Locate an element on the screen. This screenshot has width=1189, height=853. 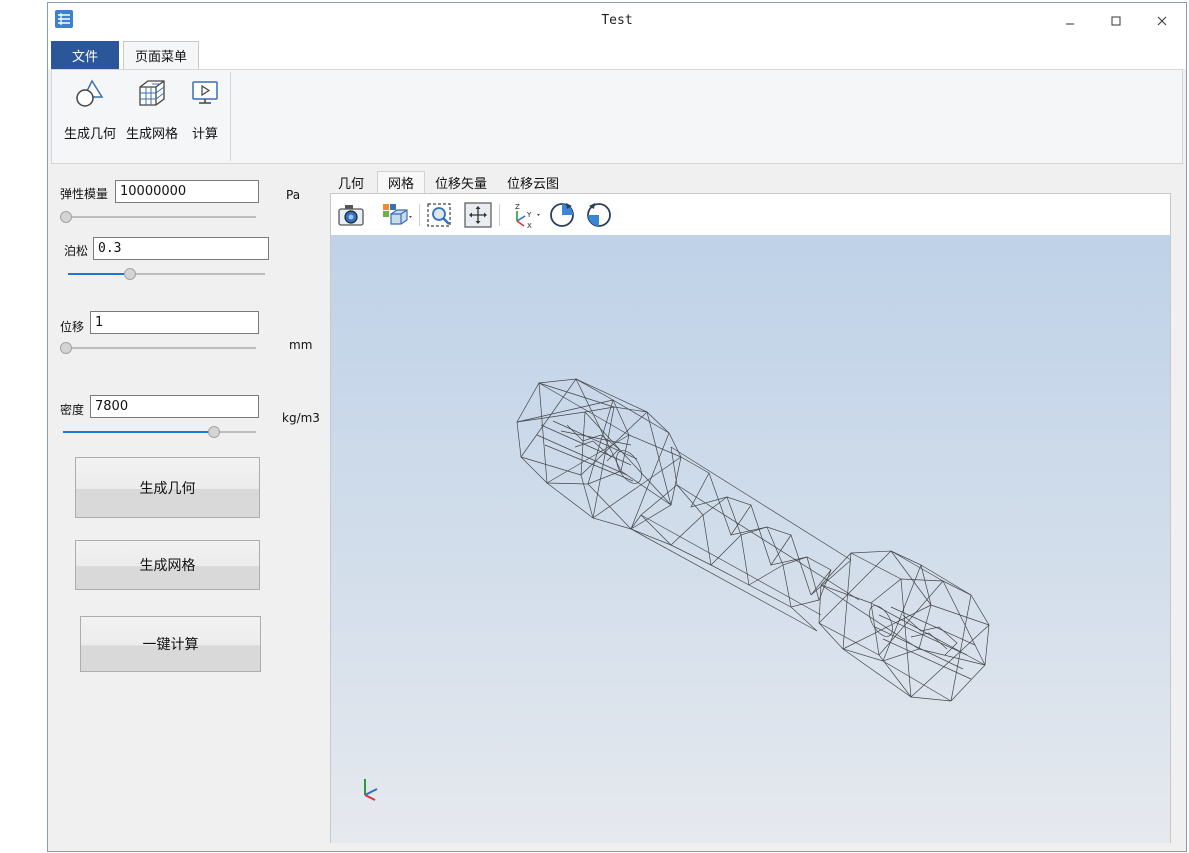
tab-mesh: 网格 is located at coordinates (401, 182).